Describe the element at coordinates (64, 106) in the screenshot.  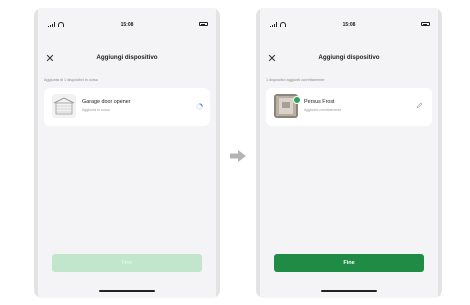
I see `garage-door-icon` at that location.